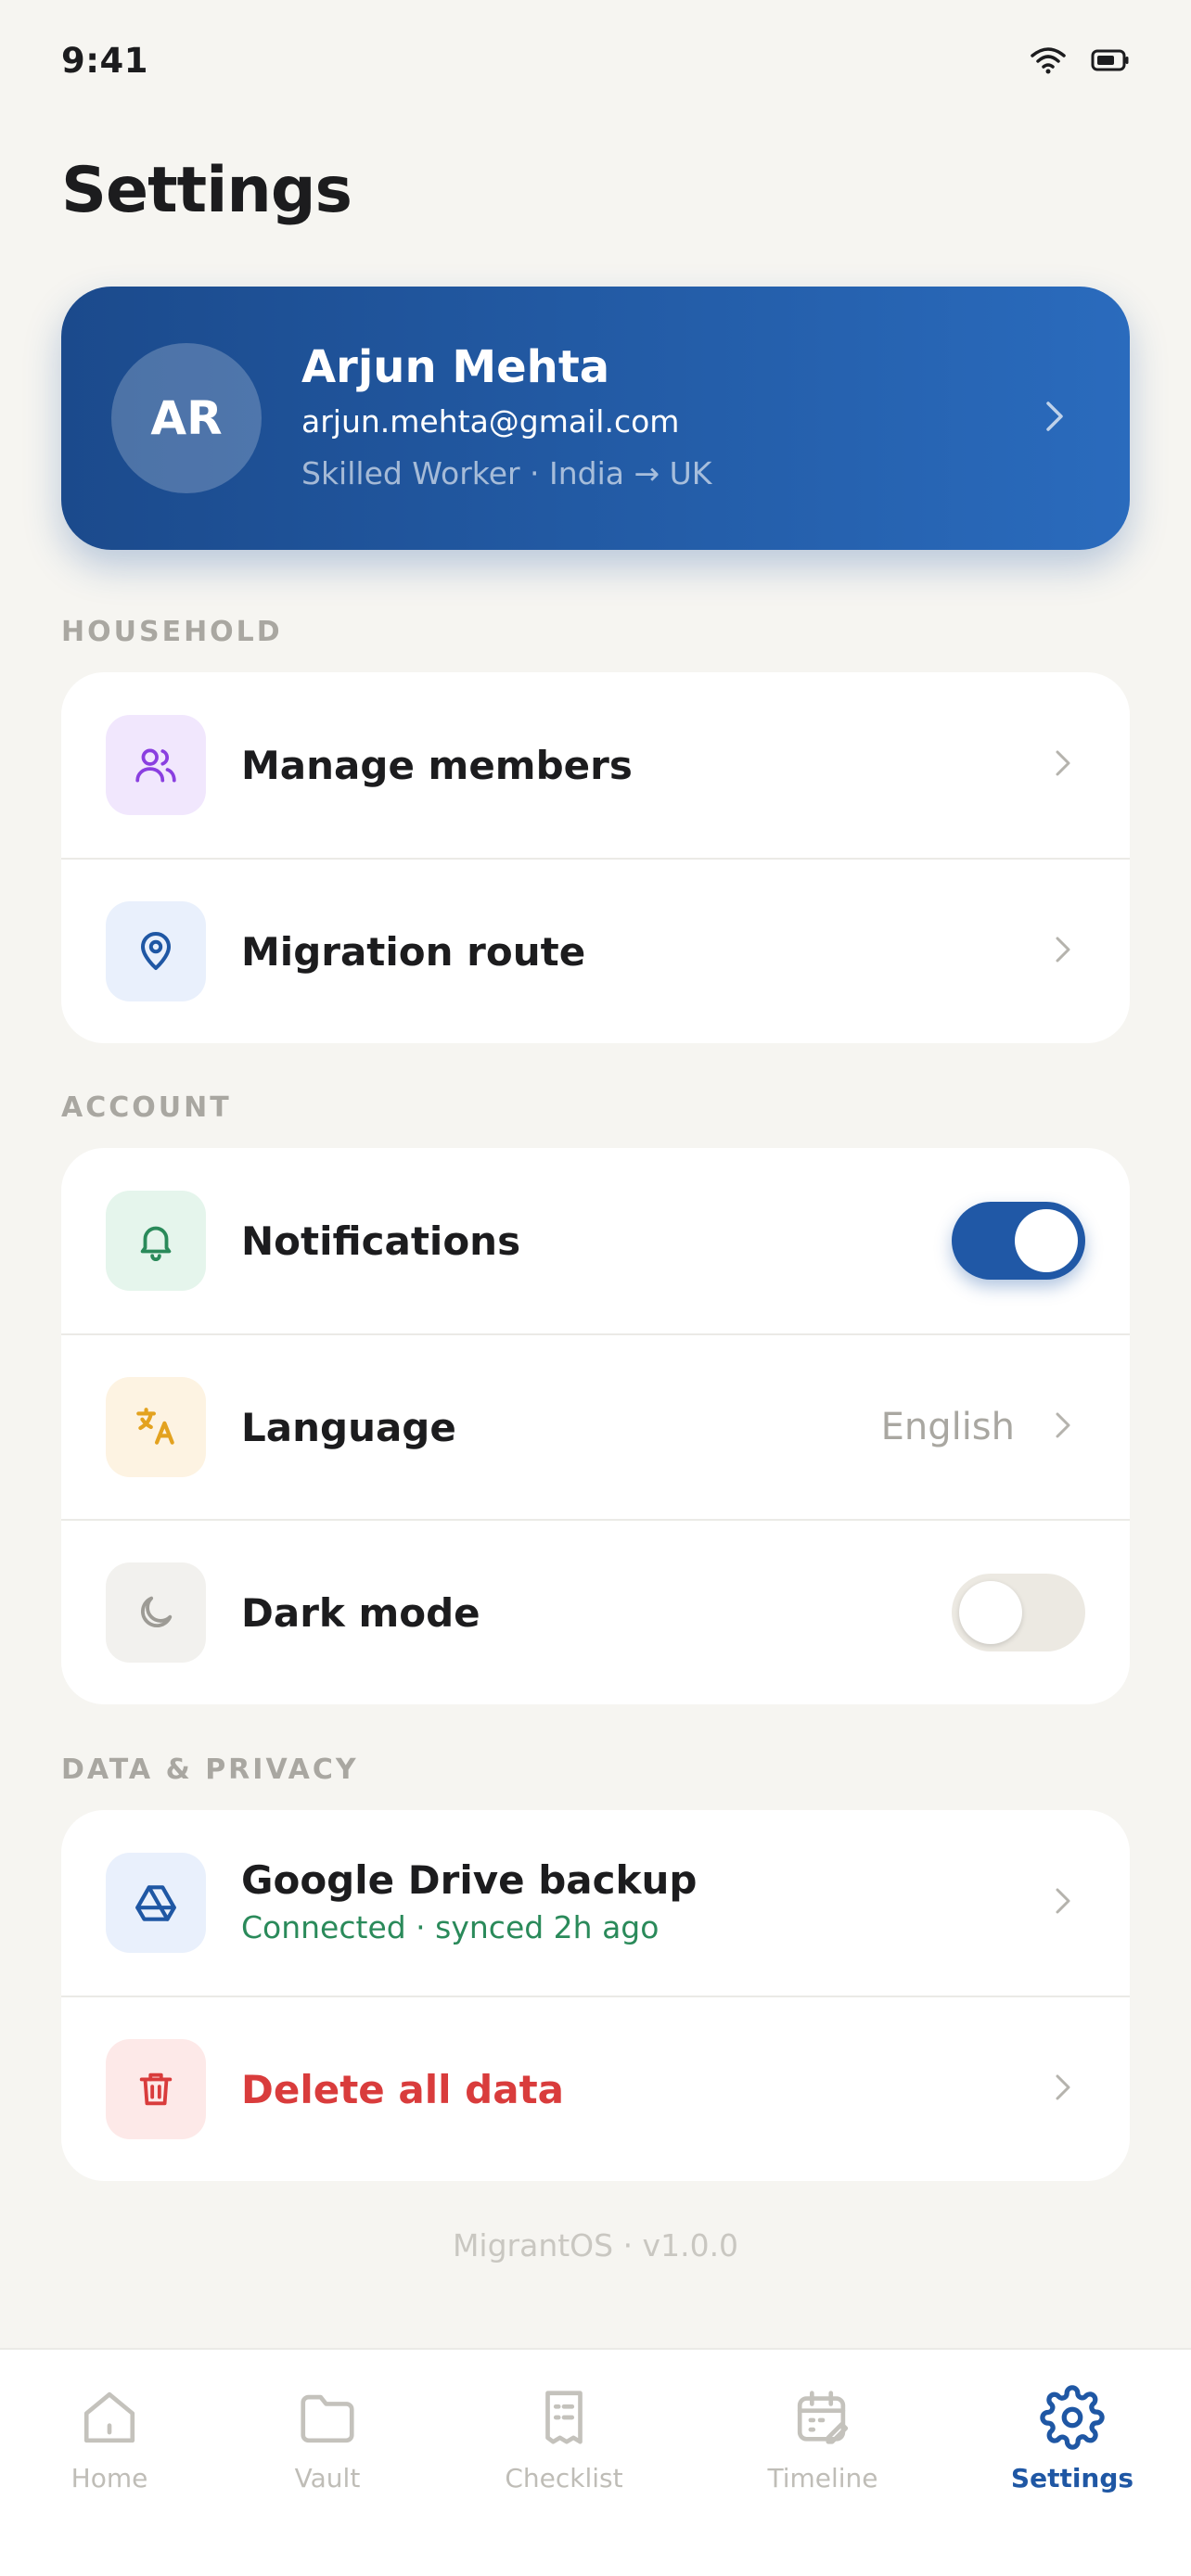 This screenshot has width=1191, height=2576. What do you see at coordinates (186, 418) in the screenshot?
I see `avatar: AR` at bounding box center [186, 418].